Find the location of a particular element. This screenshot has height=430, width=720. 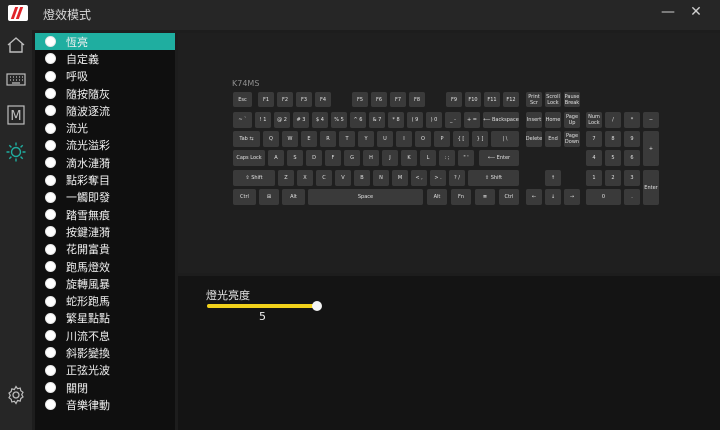

keyboard-key: > . is located at coordinates (438, 178).